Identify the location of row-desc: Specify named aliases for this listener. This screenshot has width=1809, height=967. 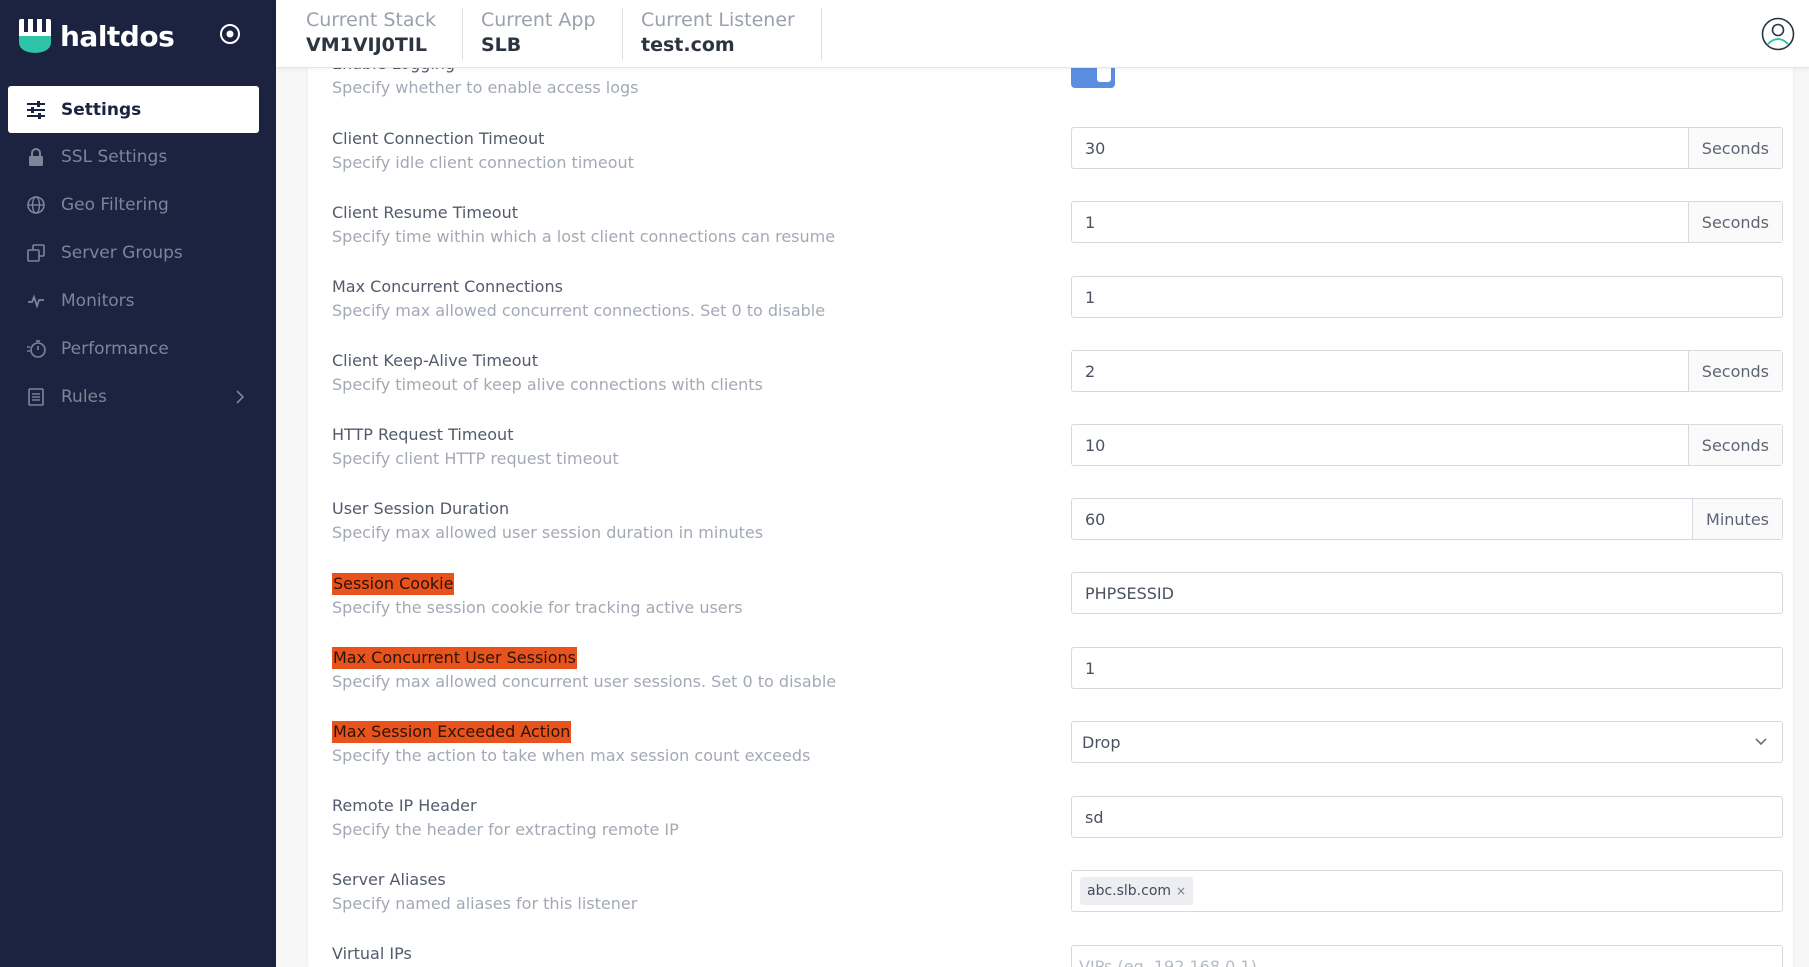
(485, 903).